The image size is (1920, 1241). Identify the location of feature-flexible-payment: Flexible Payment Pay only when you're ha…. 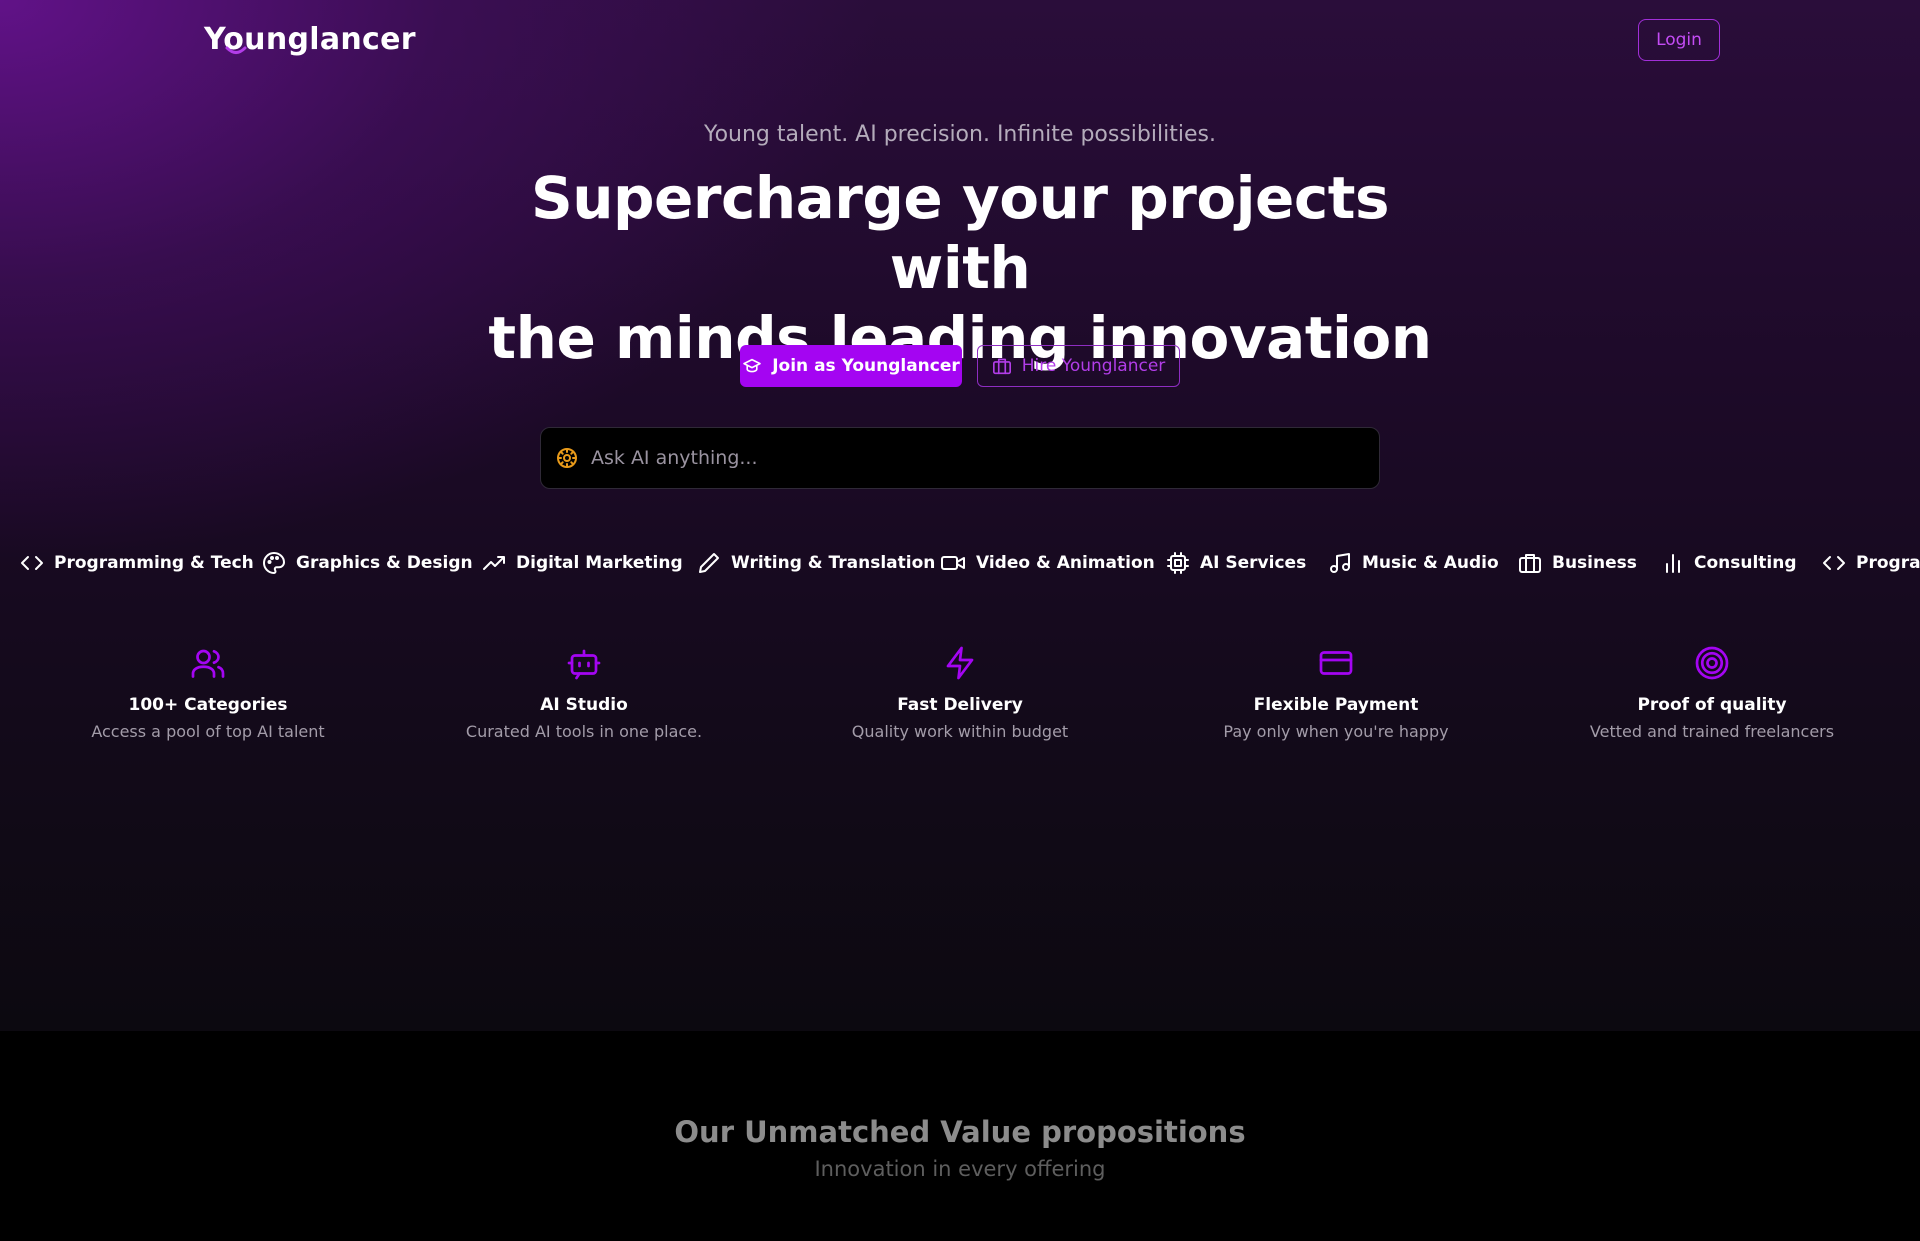
(1336, 693).